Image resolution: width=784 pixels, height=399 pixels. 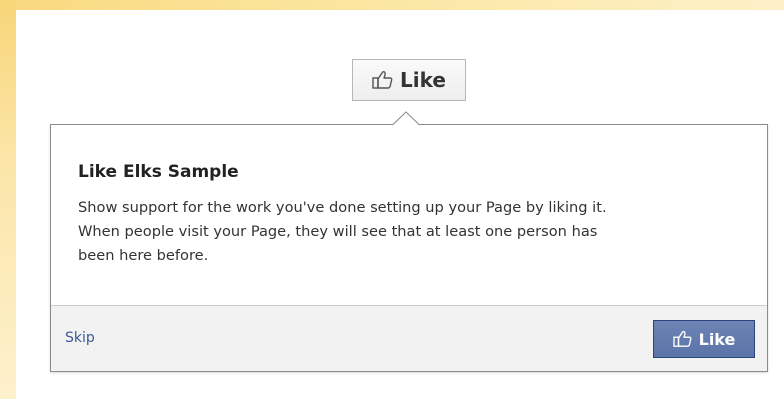 I want to click on confirm-like-label: Like, so click(x=717, y=339).